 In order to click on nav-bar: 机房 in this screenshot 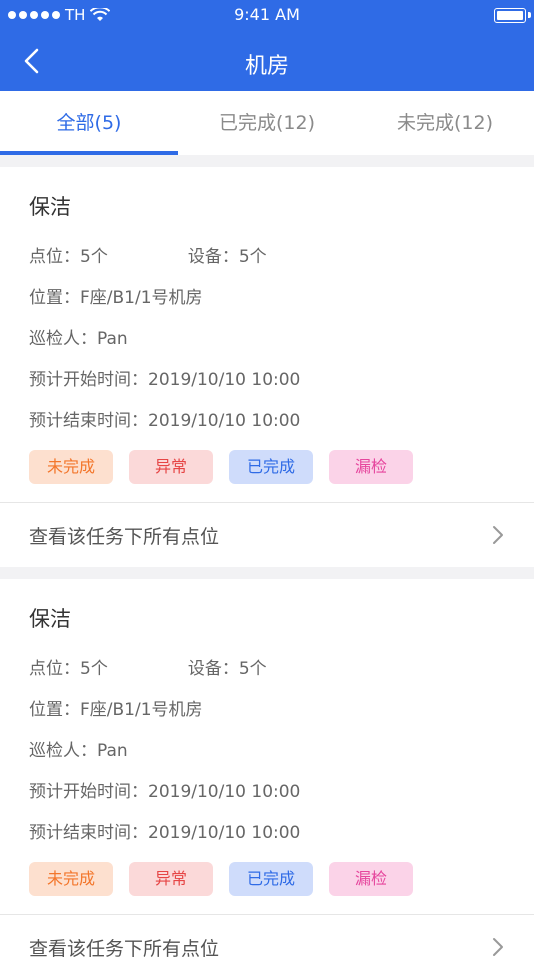, I will do `click(267, 60)`.